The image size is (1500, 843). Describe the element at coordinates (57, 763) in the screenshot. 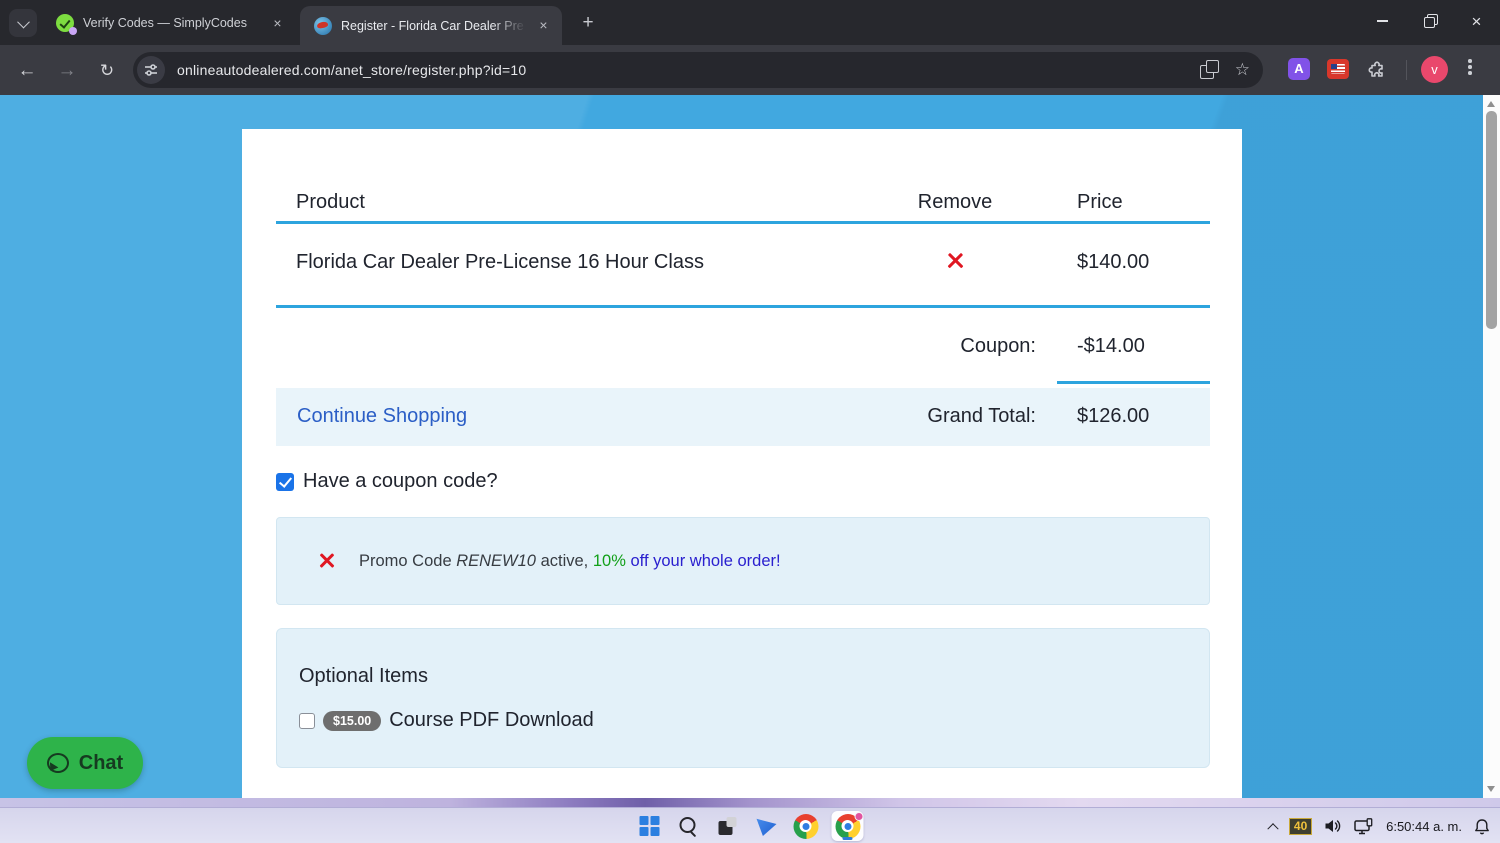

I see `chat-bubble-icon` at that location.